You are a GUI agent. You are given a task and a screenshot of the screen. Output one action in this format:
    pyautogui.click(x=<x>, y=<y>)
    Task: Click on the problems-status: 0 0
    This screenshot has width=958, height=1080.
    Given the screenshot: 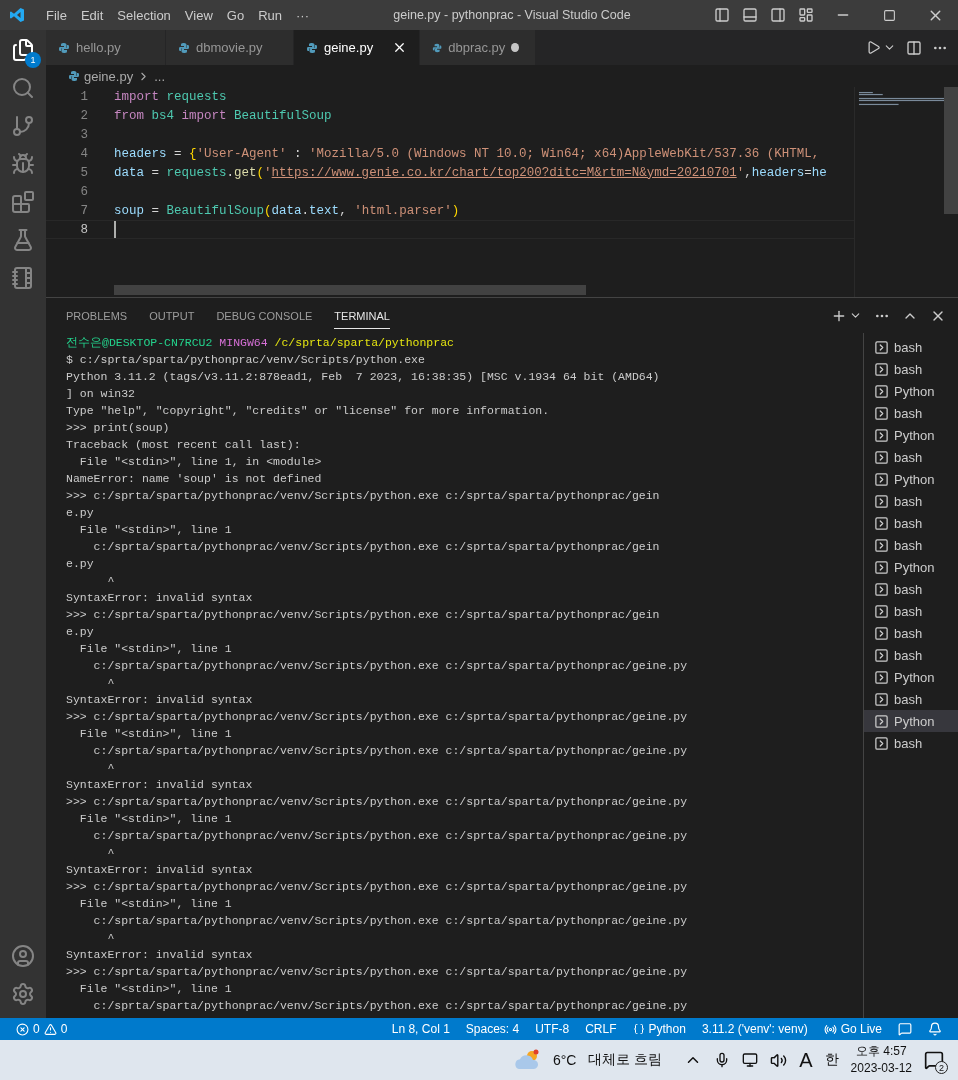 What is the action you would take?
    pyautogui.click(x=42, y=1029)
    